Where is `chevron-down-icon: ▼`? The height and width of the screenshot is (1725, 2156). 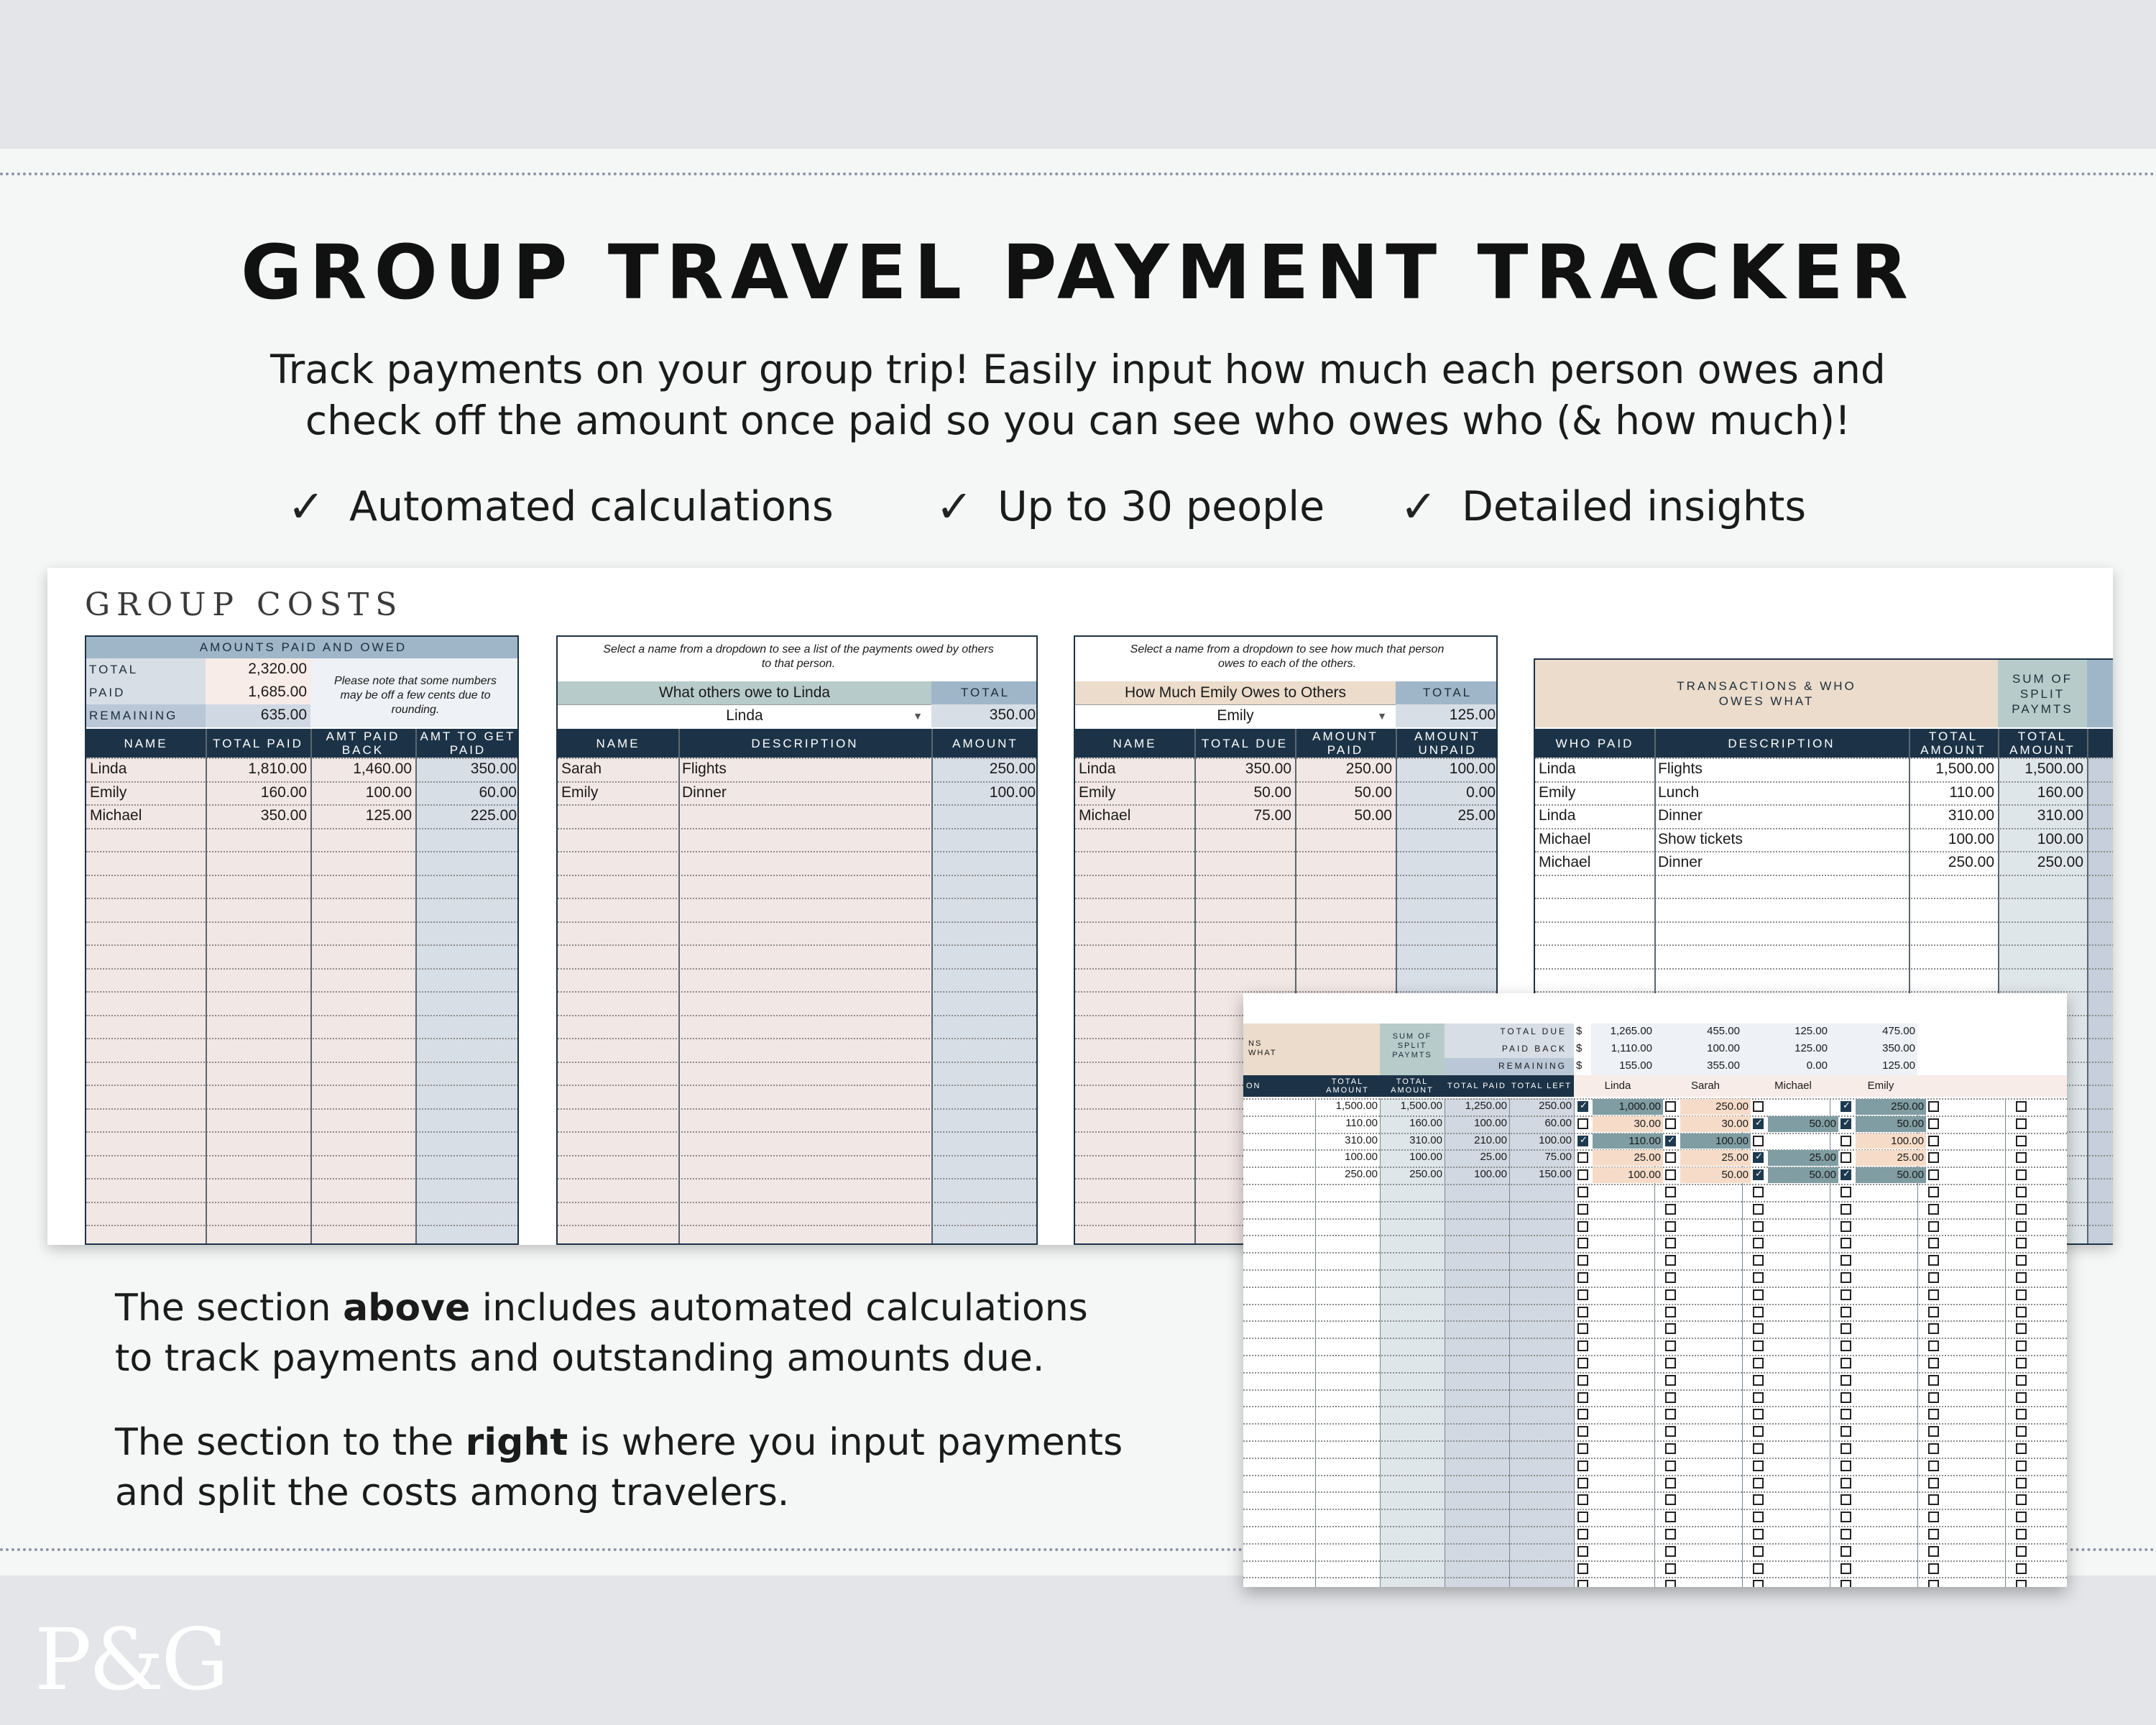 chevron-down-icon: ▼ is located at coordinates (1382, 716).